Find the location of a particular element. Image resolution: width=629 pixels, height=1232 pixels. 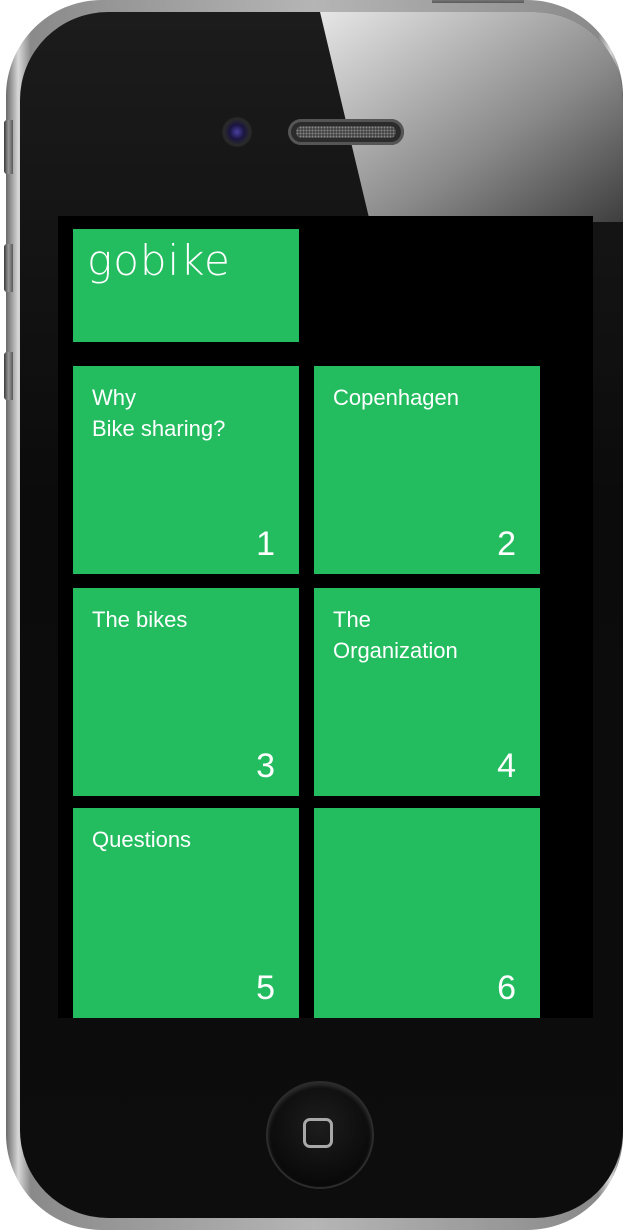

tile-number: 3 is located at coordinates (265, 766).